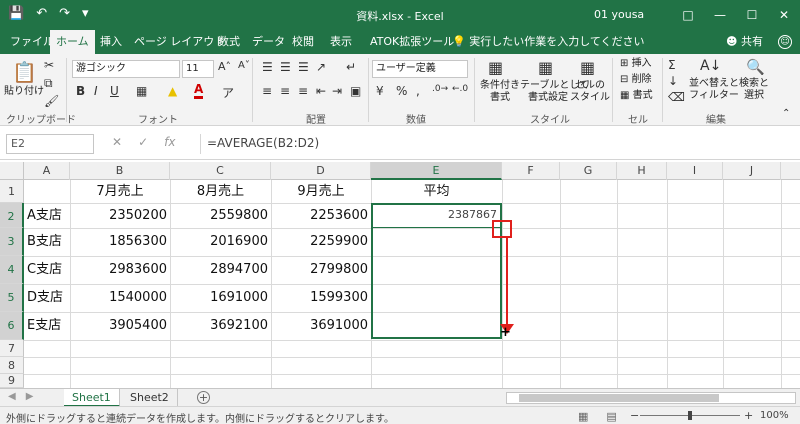 The width and height of the screenshot is (800, 424). What do you see at coordinates (755, 67) in the screenshot?
I see `find-select-icon: 🔍` at bounding box center [755, 67].